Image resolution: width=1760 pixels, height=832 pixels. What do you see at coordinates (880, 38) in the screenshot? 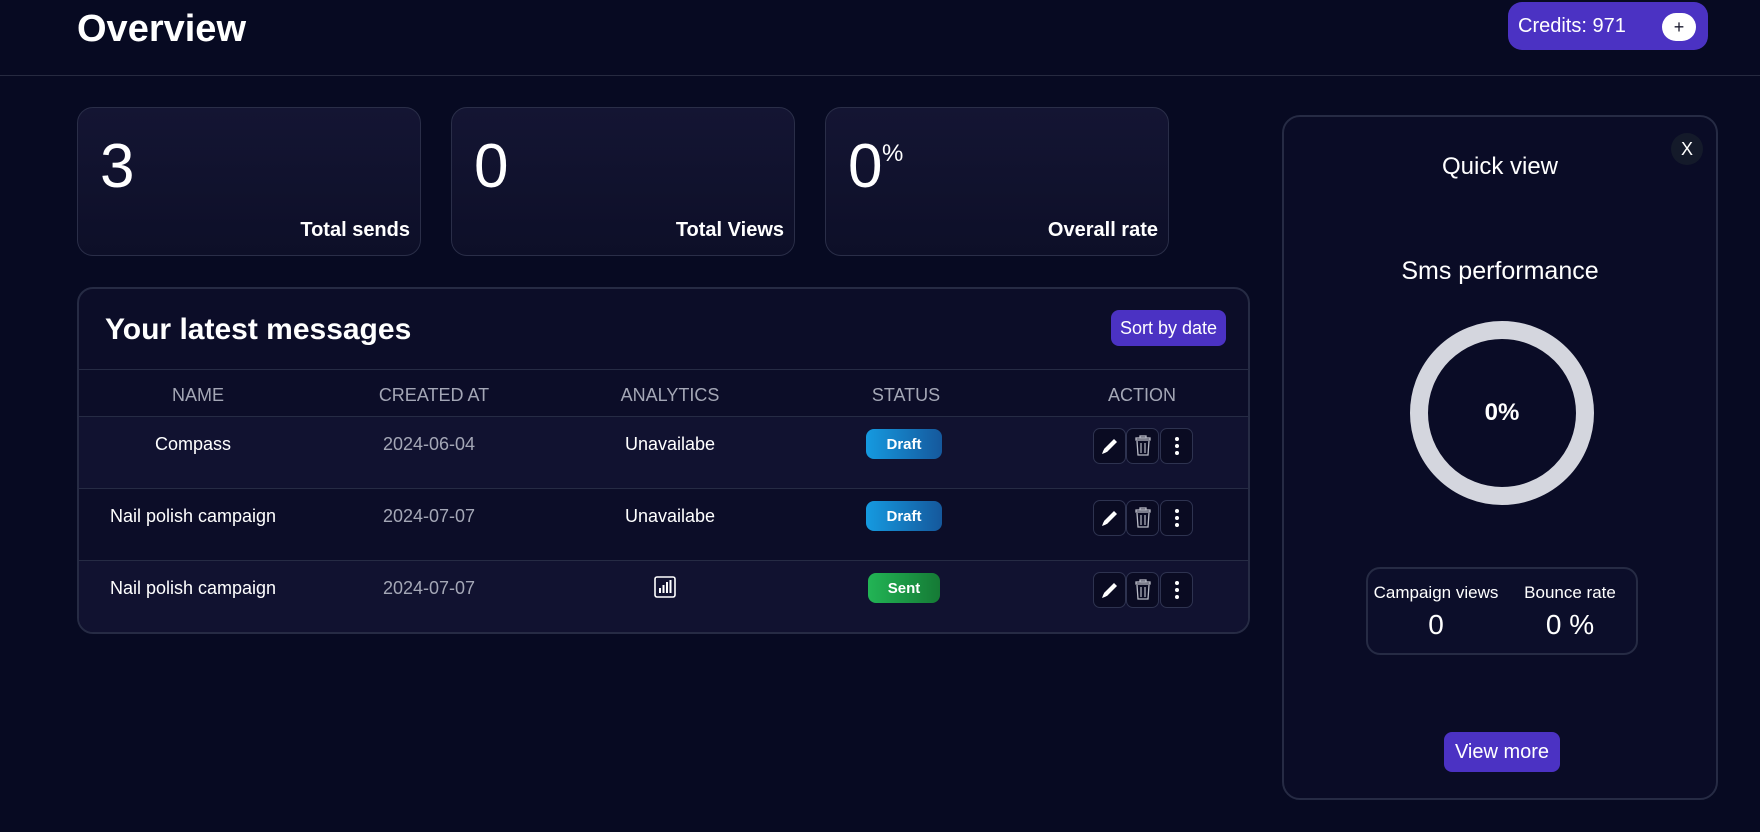
I see `top-header: Overview Credits: 971 +` at bounding box center [880, 38].